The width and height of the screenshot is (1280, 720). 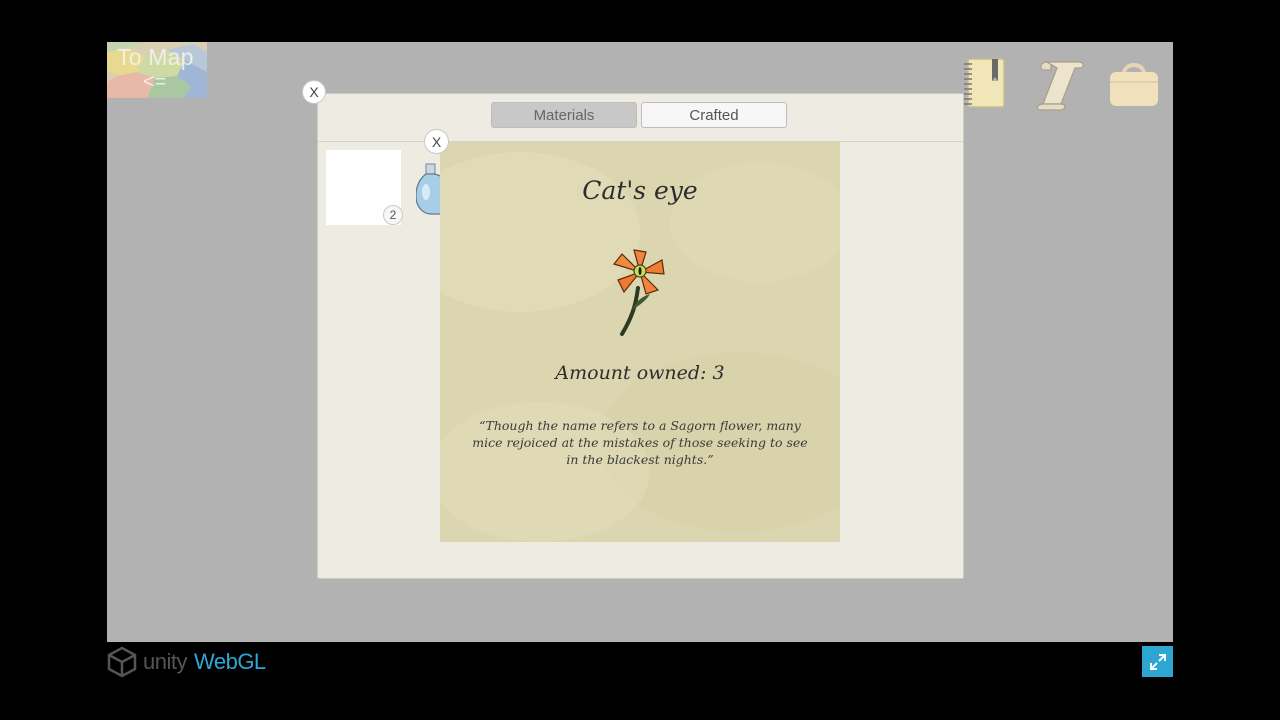 I want to click on back-arrow-icon: <=, so click(x=155, y=82).